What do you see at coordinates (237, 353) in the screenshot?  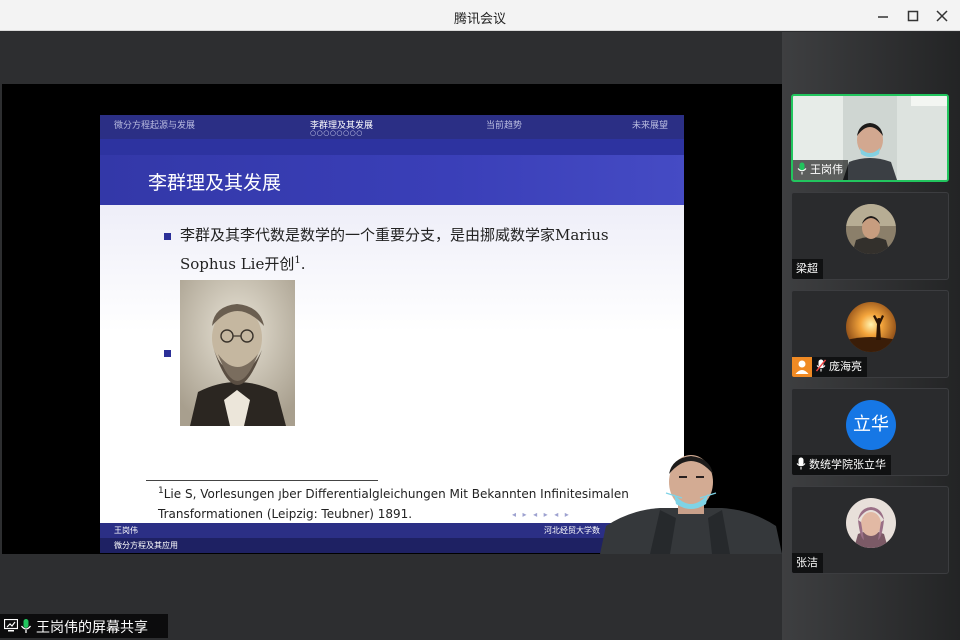 I see `portrait-image` at bounding box center [237, 353].